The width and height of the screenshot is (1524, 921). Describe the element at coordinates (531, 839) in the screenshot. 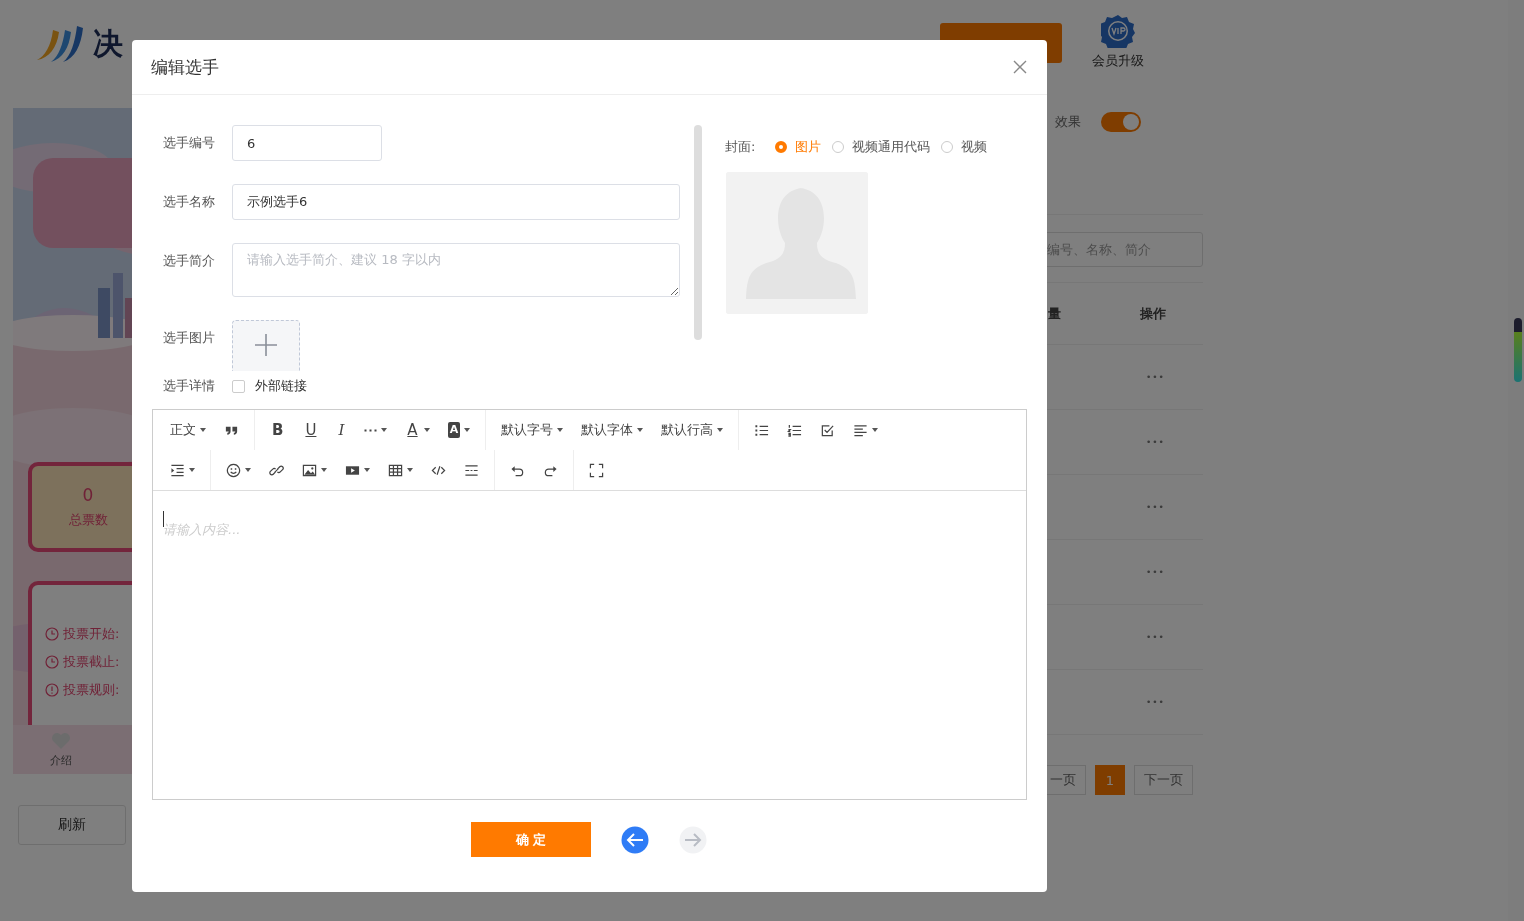

I see `confirm-button: 确 定` at that location.